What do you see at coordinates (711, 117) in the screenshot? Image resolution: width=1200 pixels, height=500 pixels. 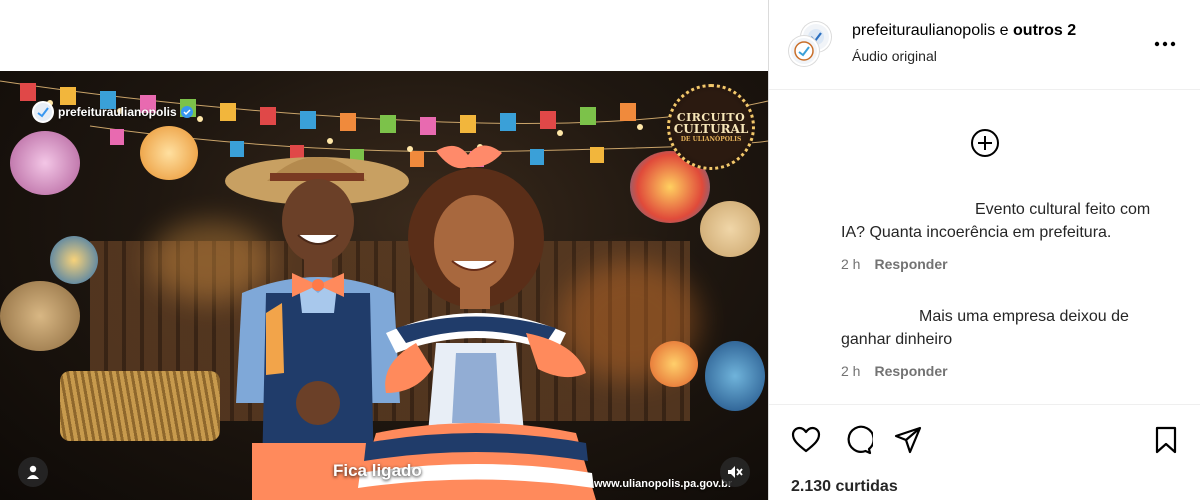 I see `badge-line-1: CIRCUITO` at bounding box center [711, 117].